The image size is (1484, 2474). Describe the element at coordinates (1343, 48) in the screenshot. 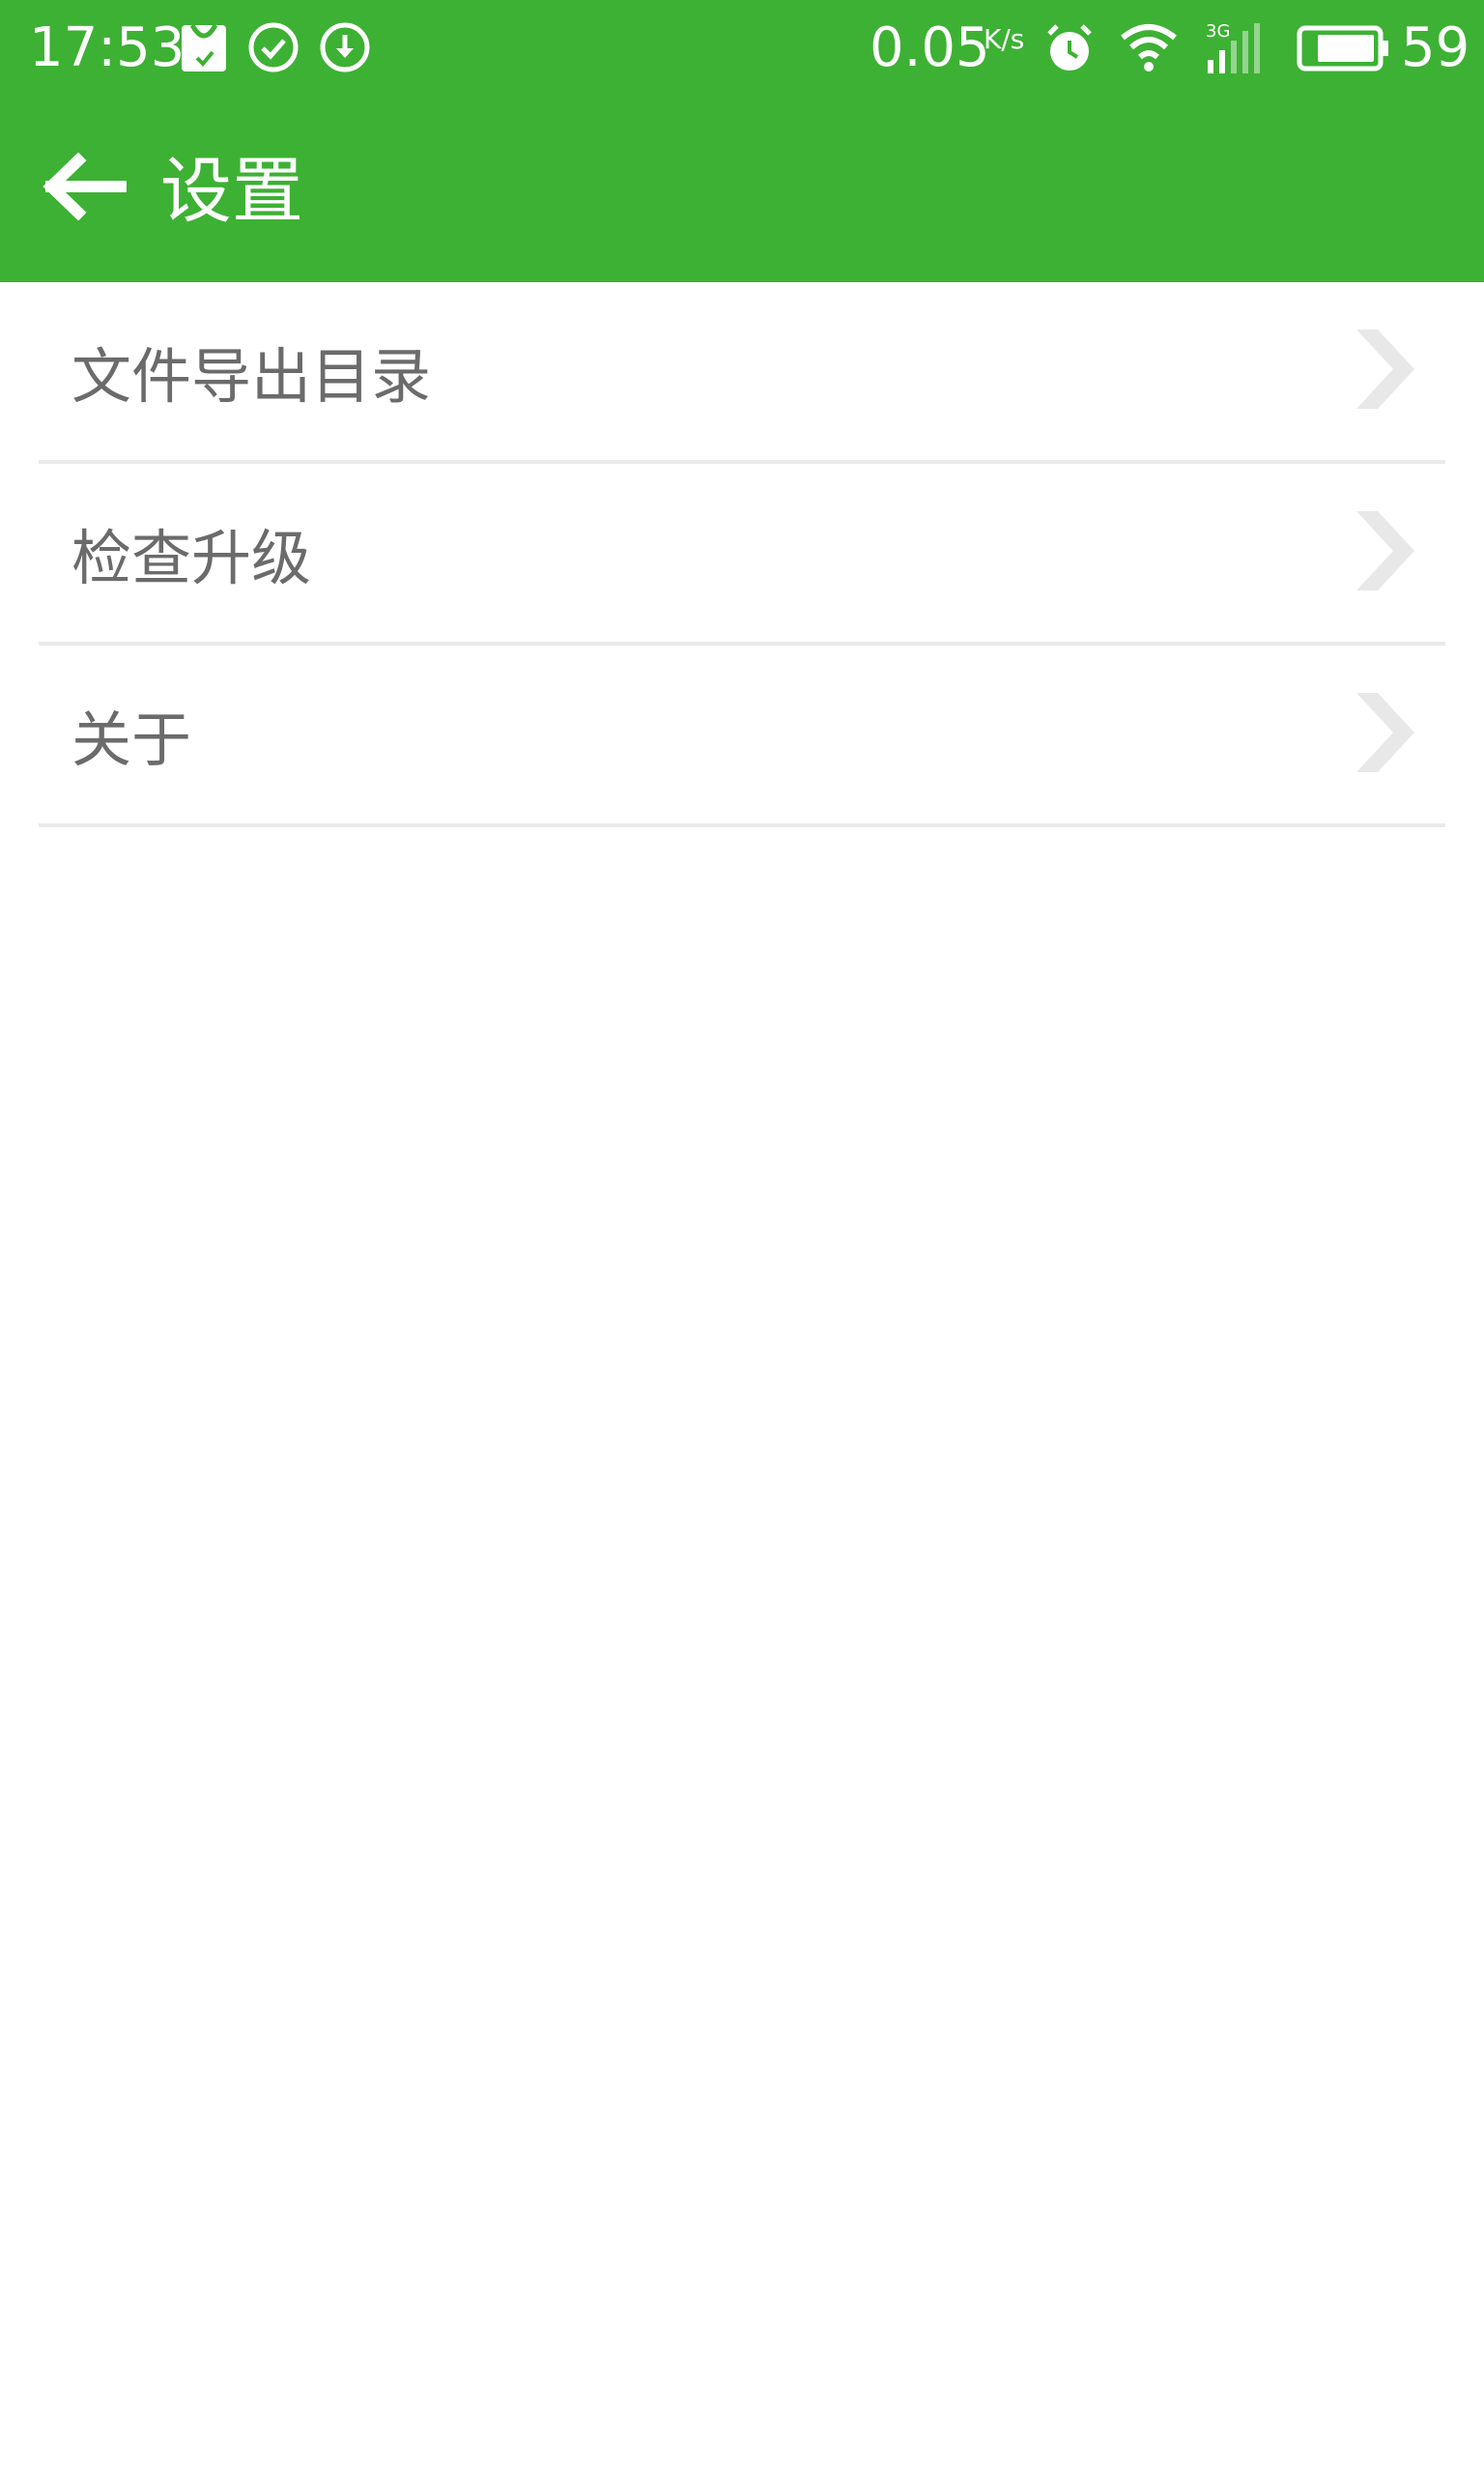

I see `battery-icon` at that location.